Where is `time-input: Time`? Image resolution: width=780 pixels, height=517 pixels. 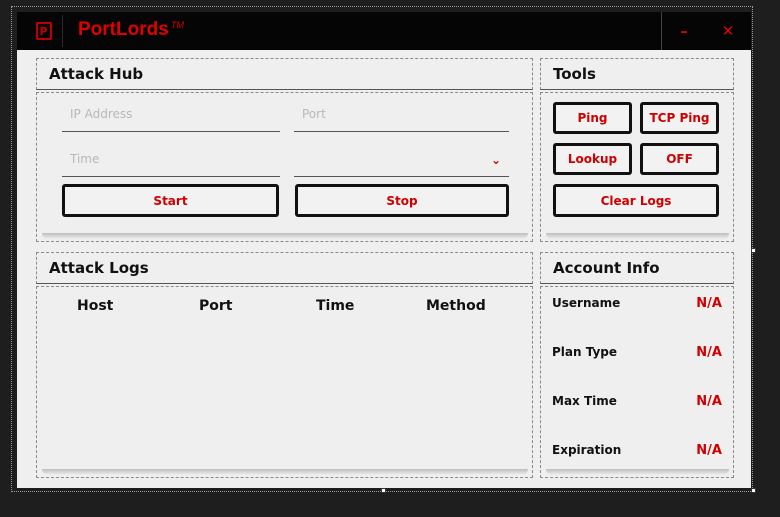 time-input: Time is located at coordinates (171, 159).